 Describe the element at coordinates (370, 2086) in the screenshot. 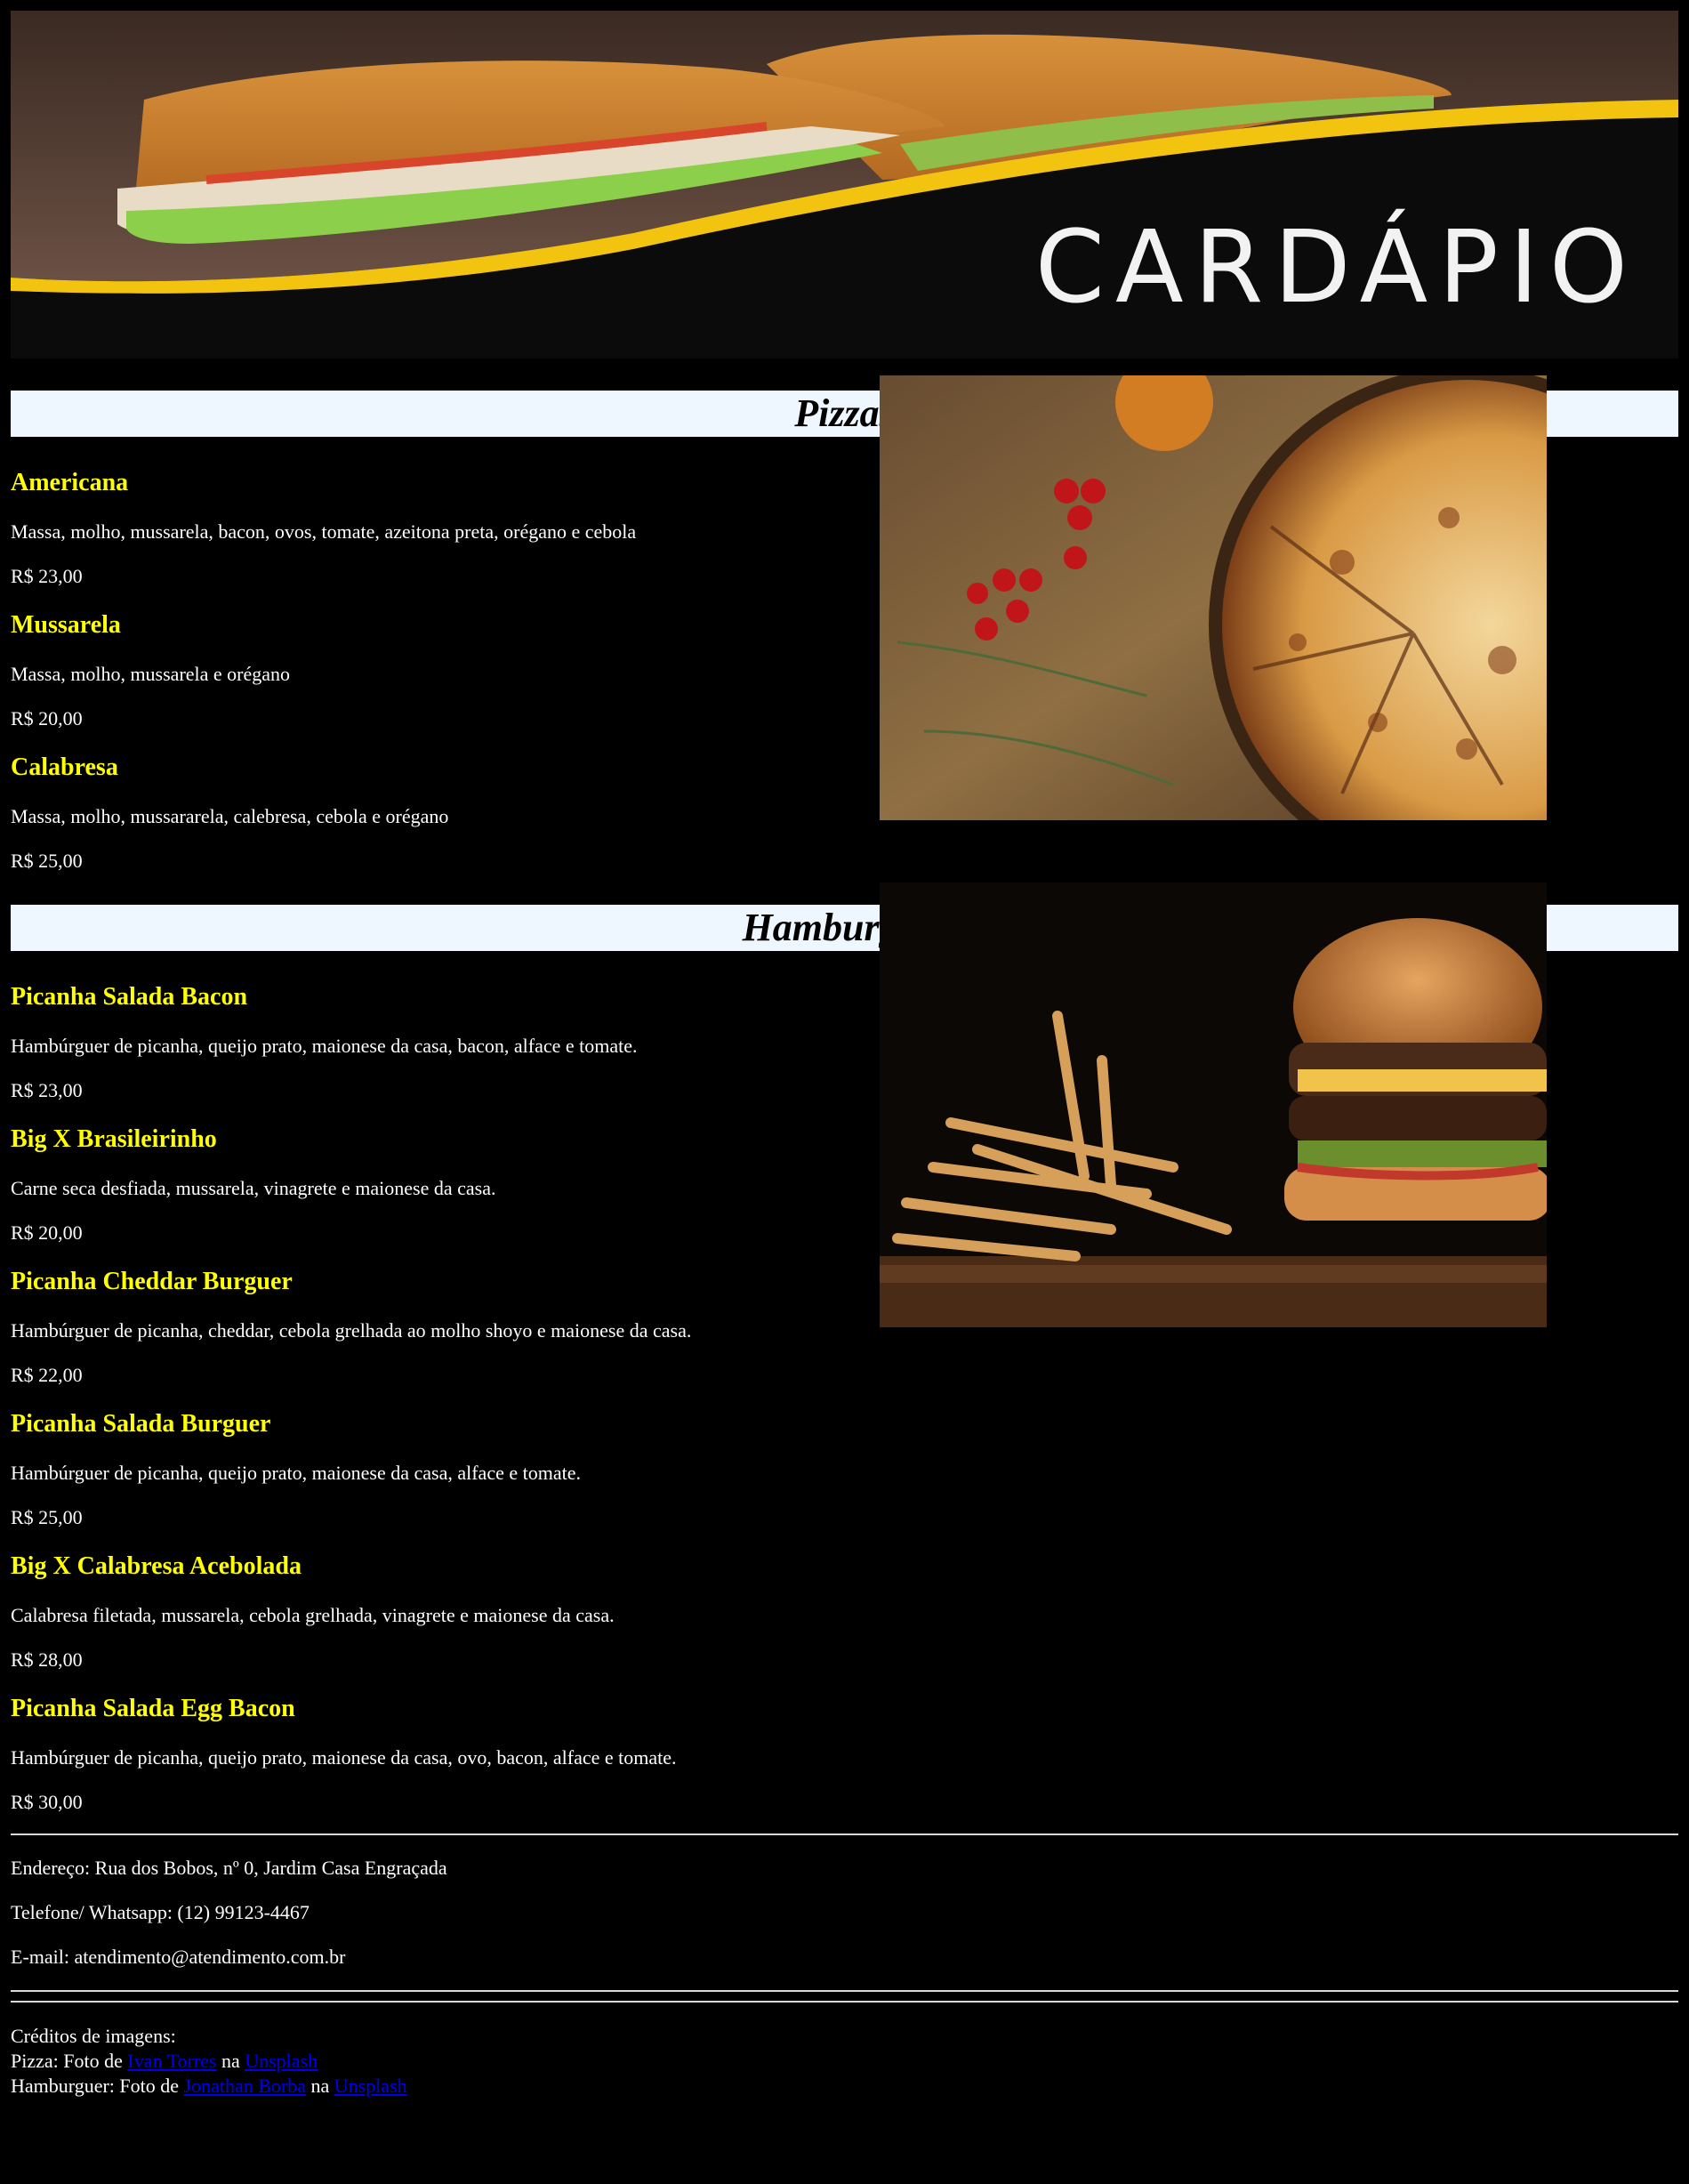

I see `credit-burger-site-link: Unsplash` at that location.